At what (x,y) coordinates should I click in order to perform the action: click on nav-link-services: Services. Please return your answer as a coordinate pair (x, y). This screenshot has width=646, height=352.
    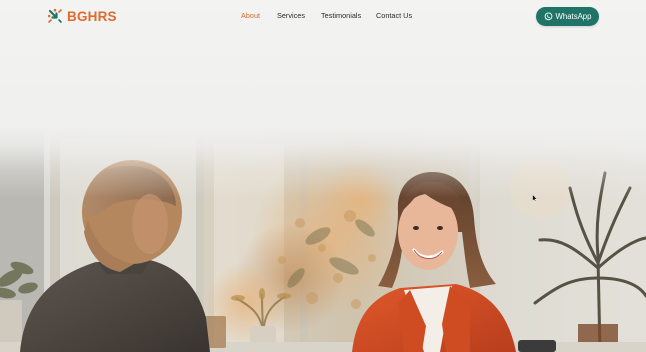
    Looking at the image, I should click on (291, 16).